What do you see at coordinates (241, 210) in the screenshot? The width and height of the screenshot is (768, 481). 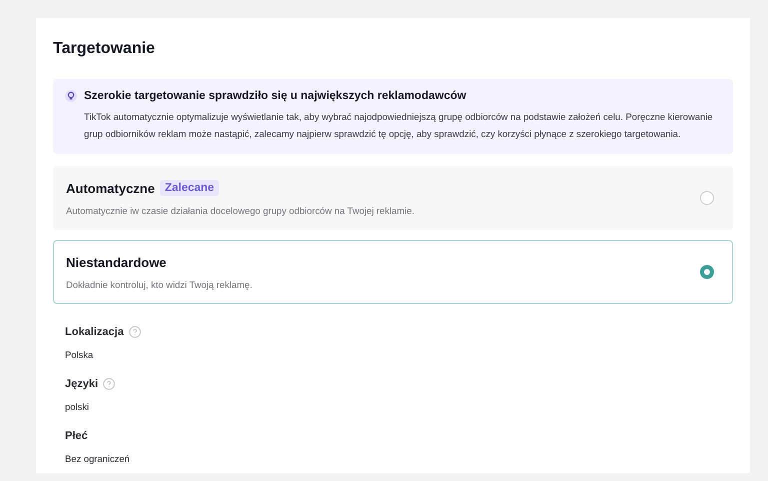 I see `option-description: Automatycznie iw czasie działania docelowego grupy odbiorców na Twojej reklamie.` at bounding box center [241, 210].